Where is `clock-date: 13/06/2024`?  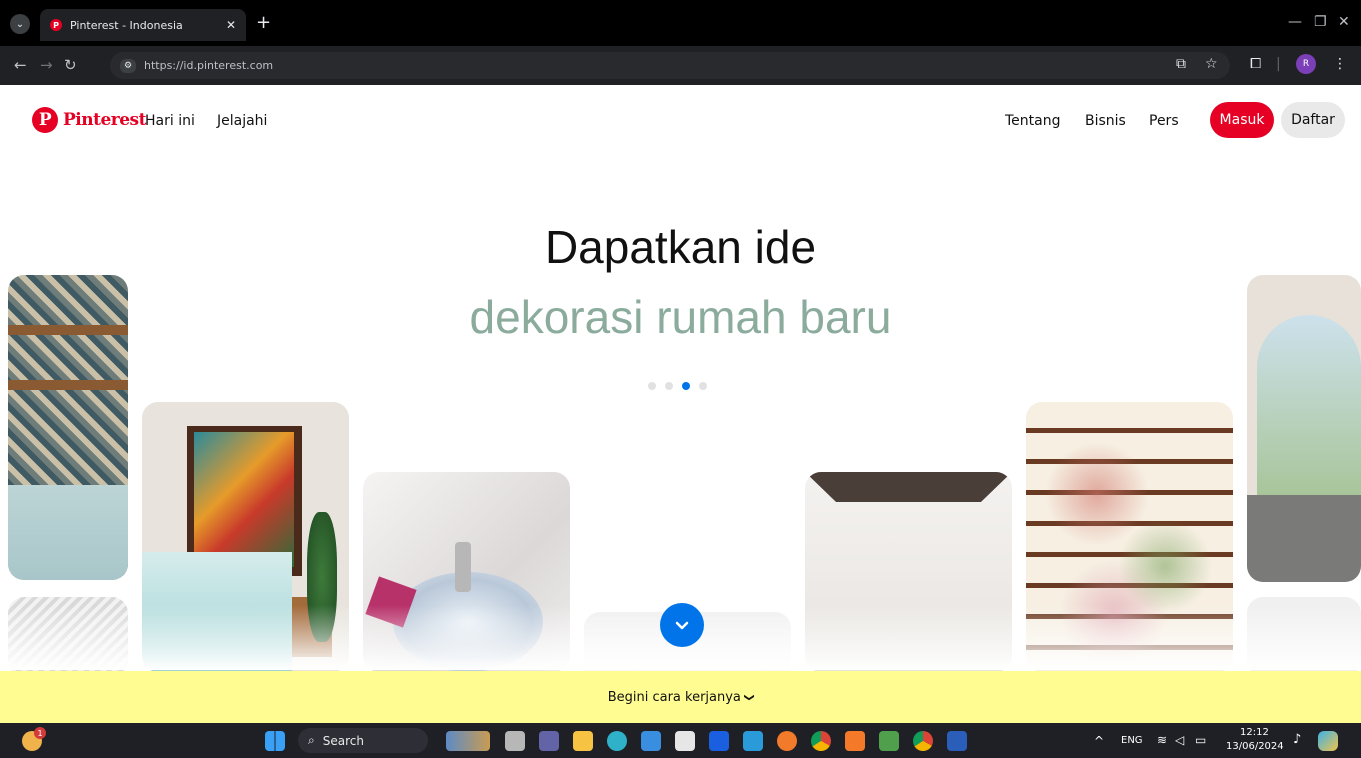 clock-date: 13/06/2024 is located at coordinates (1255, 746).